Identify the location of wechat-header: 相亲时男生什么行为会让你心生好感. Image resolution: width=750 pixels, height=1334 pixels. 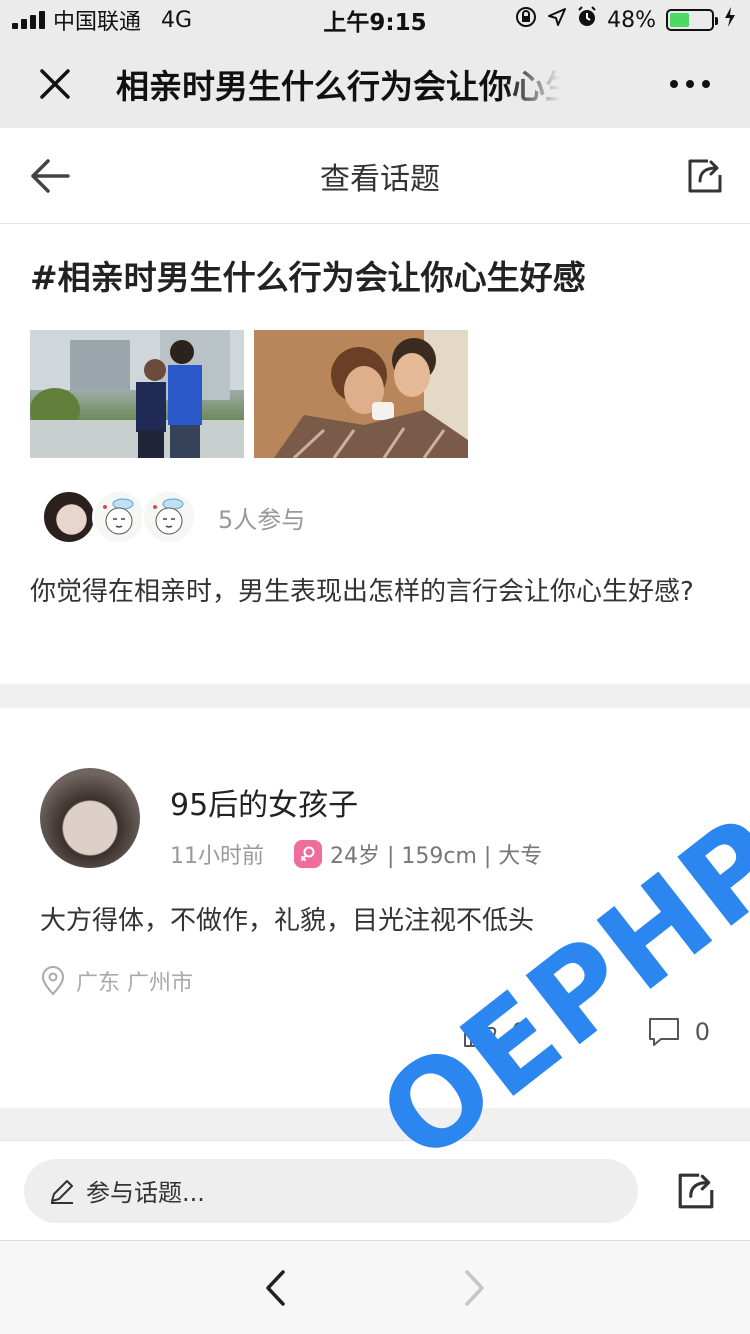
(375, 84).